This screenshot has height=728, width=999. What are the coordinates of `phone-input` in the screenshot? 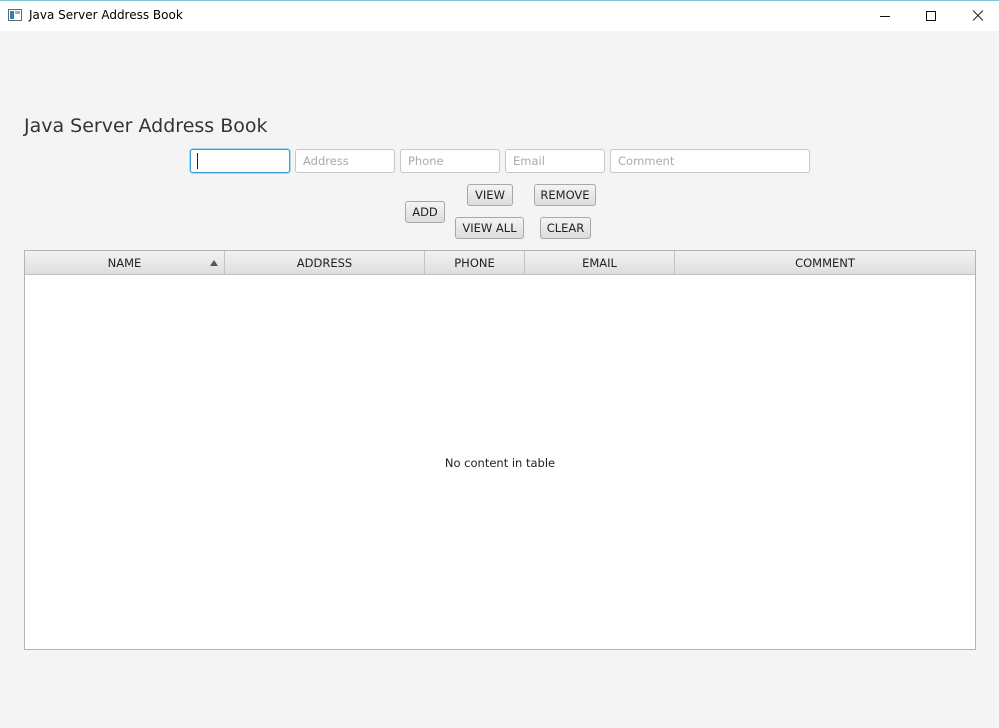 It's located at (450, 161).